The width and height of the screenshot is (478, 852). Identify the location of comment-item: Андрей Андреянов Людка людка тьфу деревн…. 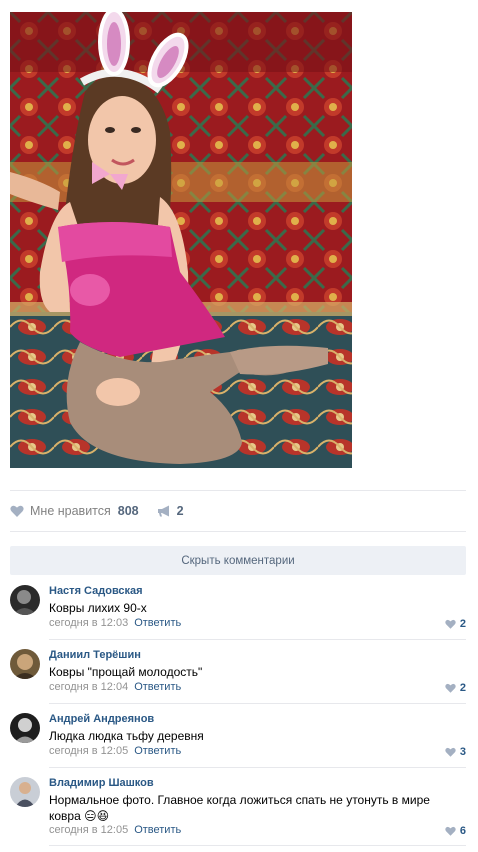
(238, 740).